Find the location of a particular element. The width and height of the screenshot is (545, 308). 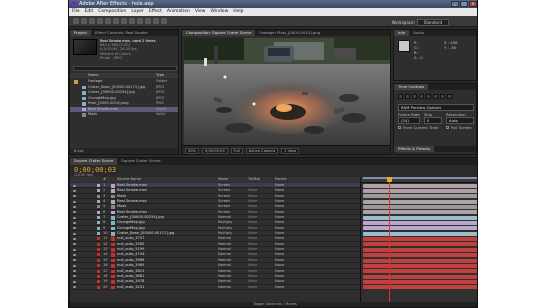

menu-edit: Edit is located at coordinates (89, 12).